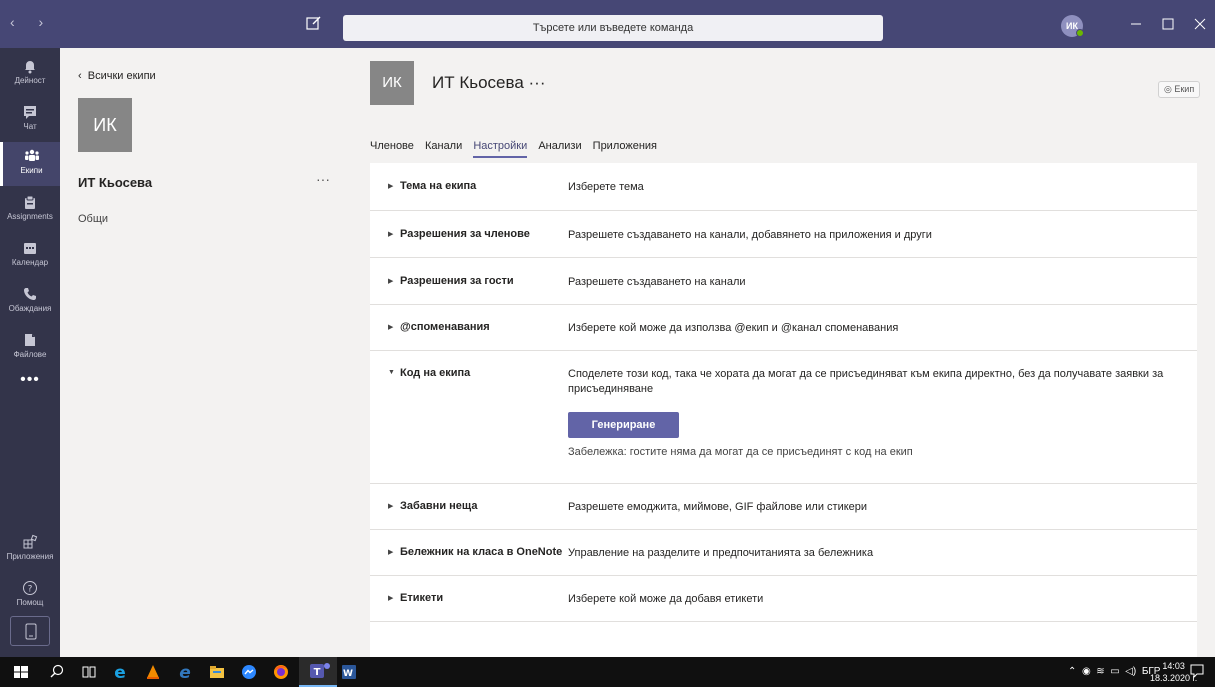 Image resolution: width=1215 pixels, height=687 pixels. Describe the element at coordinates (1197, 671) in the screenshot. I see `notifications-icon` at that location.